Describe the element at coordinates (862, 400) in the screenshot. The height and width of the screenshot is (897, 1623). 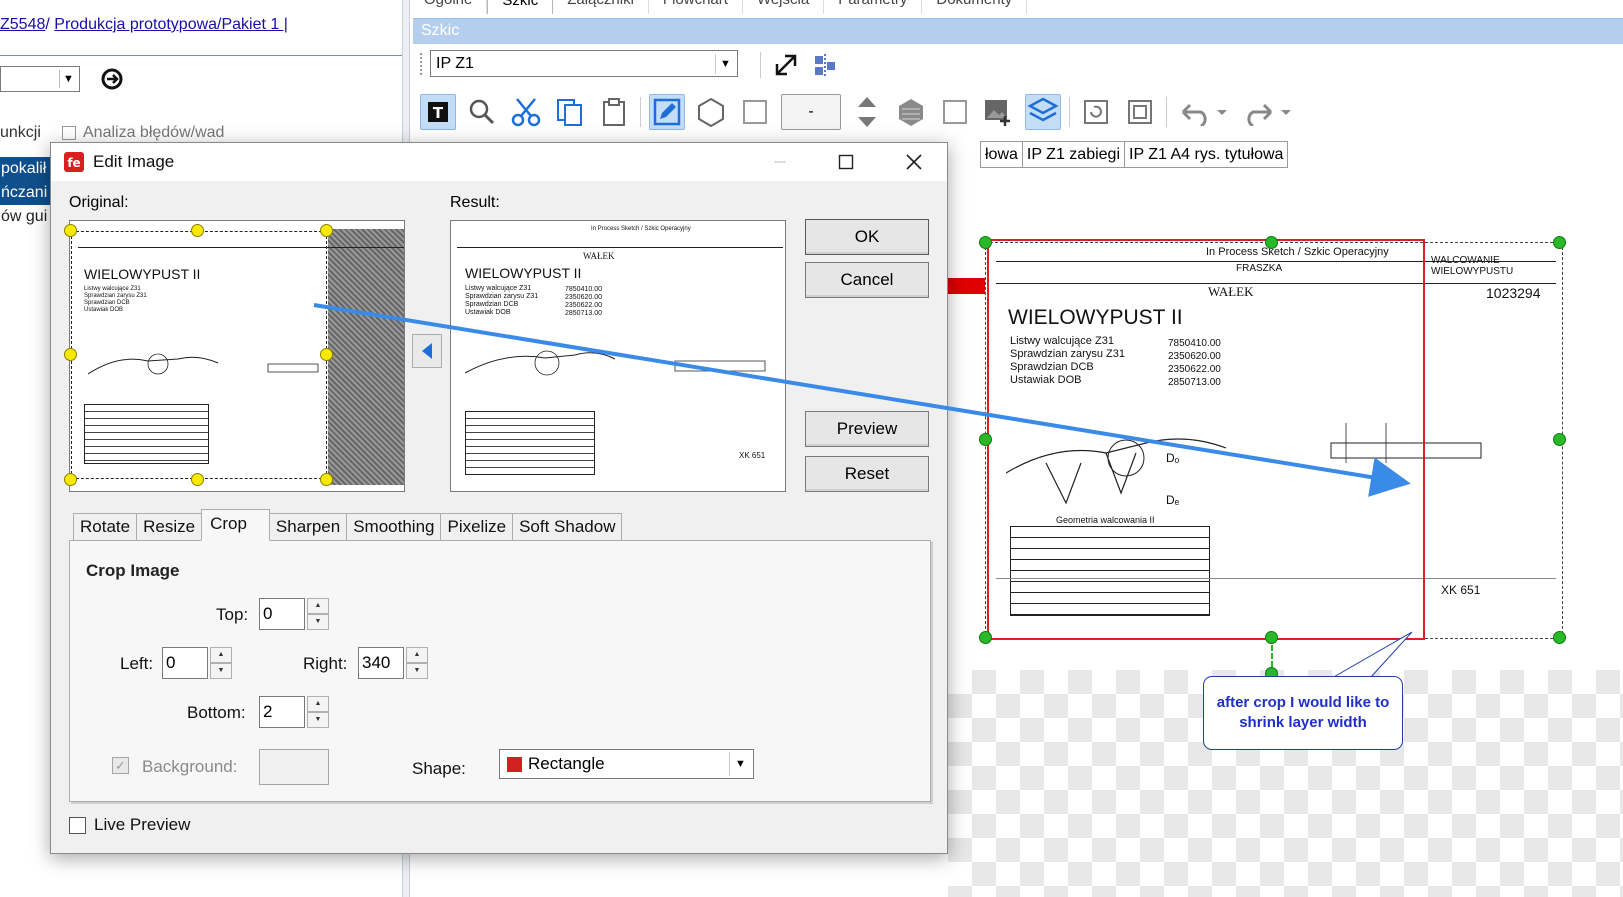
I see `annotation-arrow` at that location.